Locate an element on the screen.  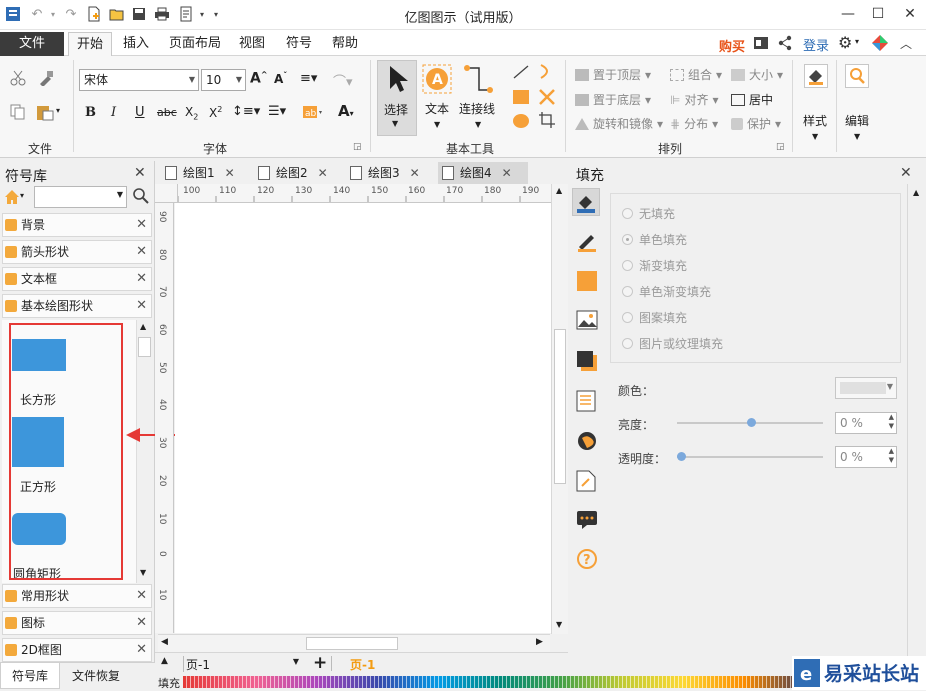
text-align-icon: ≡▾ is located at coordinates (308, 78).